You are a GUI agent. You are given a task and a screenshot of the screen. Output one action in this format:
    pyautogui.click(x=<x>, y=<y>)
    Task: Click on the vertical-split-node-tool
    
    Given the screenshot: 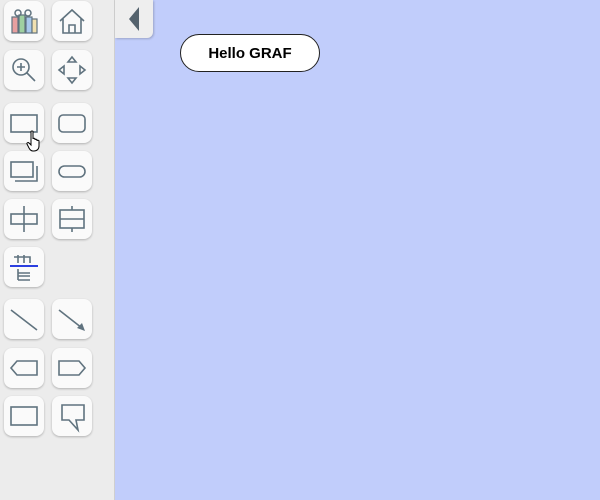 What is the action you would take?
    pyautogui.click(x=72, y=219)
    